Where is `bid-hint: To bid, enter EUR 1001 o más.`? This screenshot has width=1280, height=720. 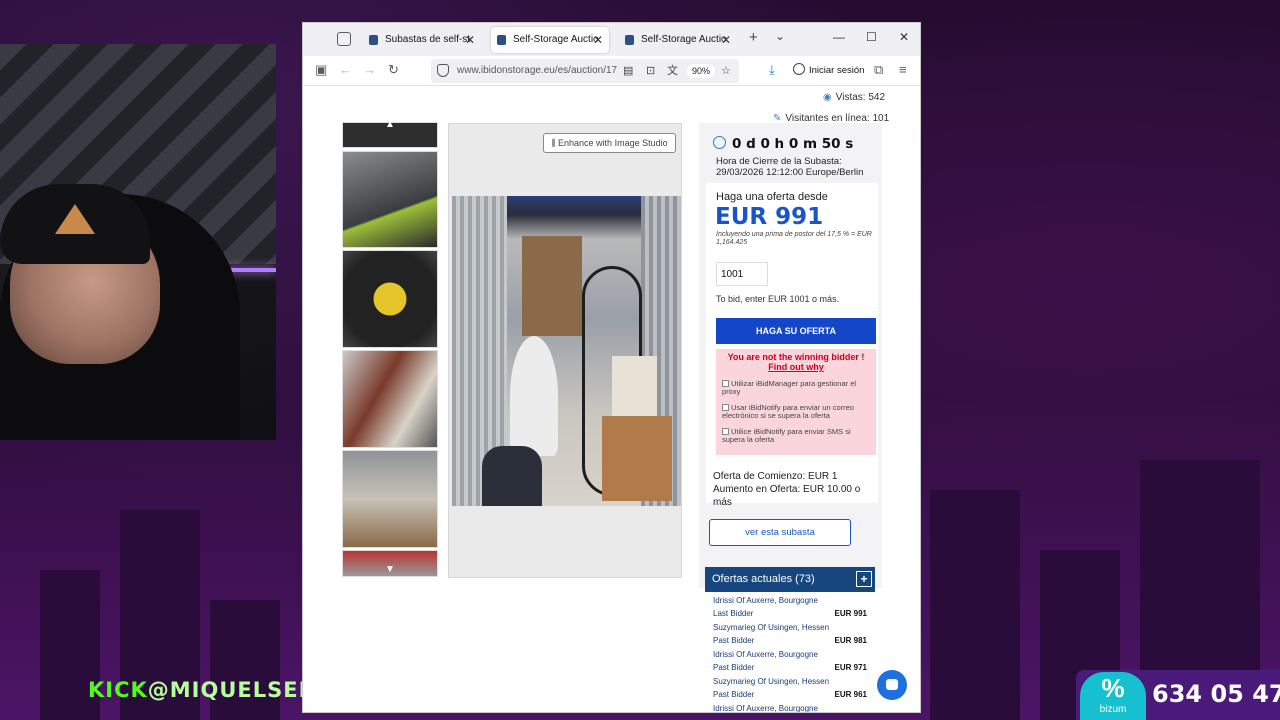 bid-hint: To bid, enter EUR 1001 o más. is located at coordinates (778, 299).